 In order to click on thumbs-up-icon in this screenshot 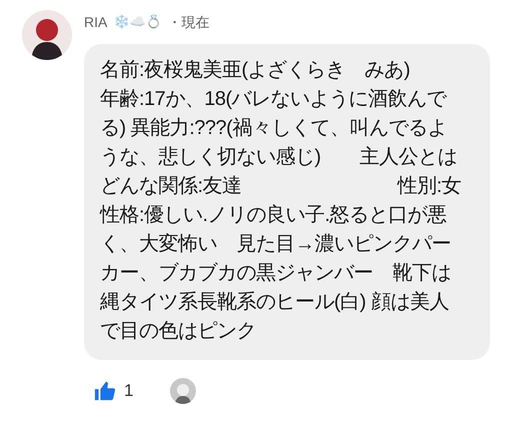, I will do `click(105, 391)`.